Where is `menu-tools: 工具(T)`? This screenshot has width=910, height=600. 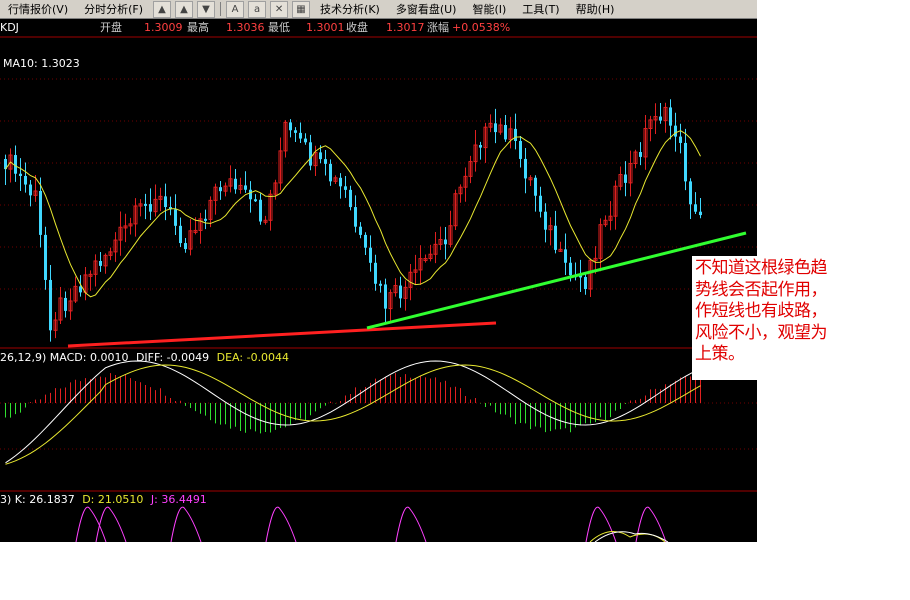 menu-tools: 工具(T) is located at coordinates (540, 9).